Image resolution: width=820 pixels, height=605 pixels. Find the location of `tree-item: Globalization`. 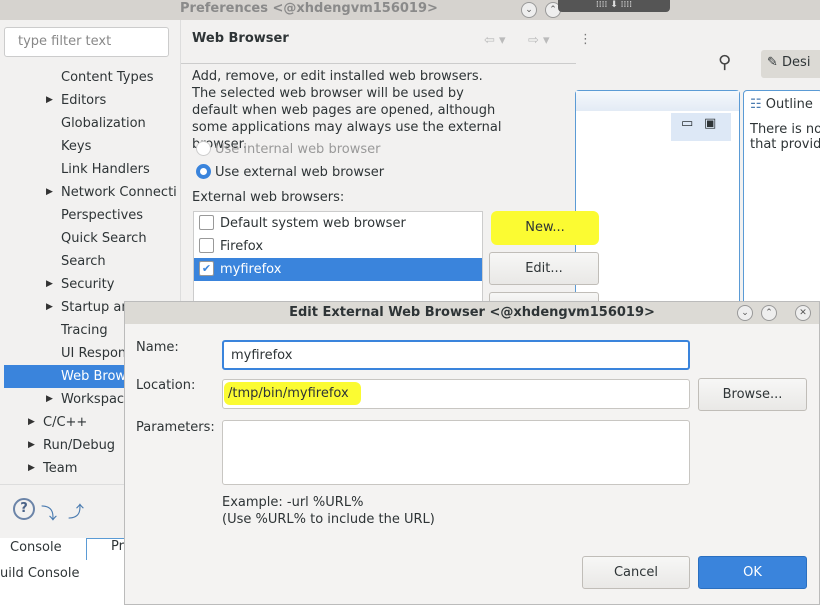

tree-item: Globalization is located at coordinates (90, 123).